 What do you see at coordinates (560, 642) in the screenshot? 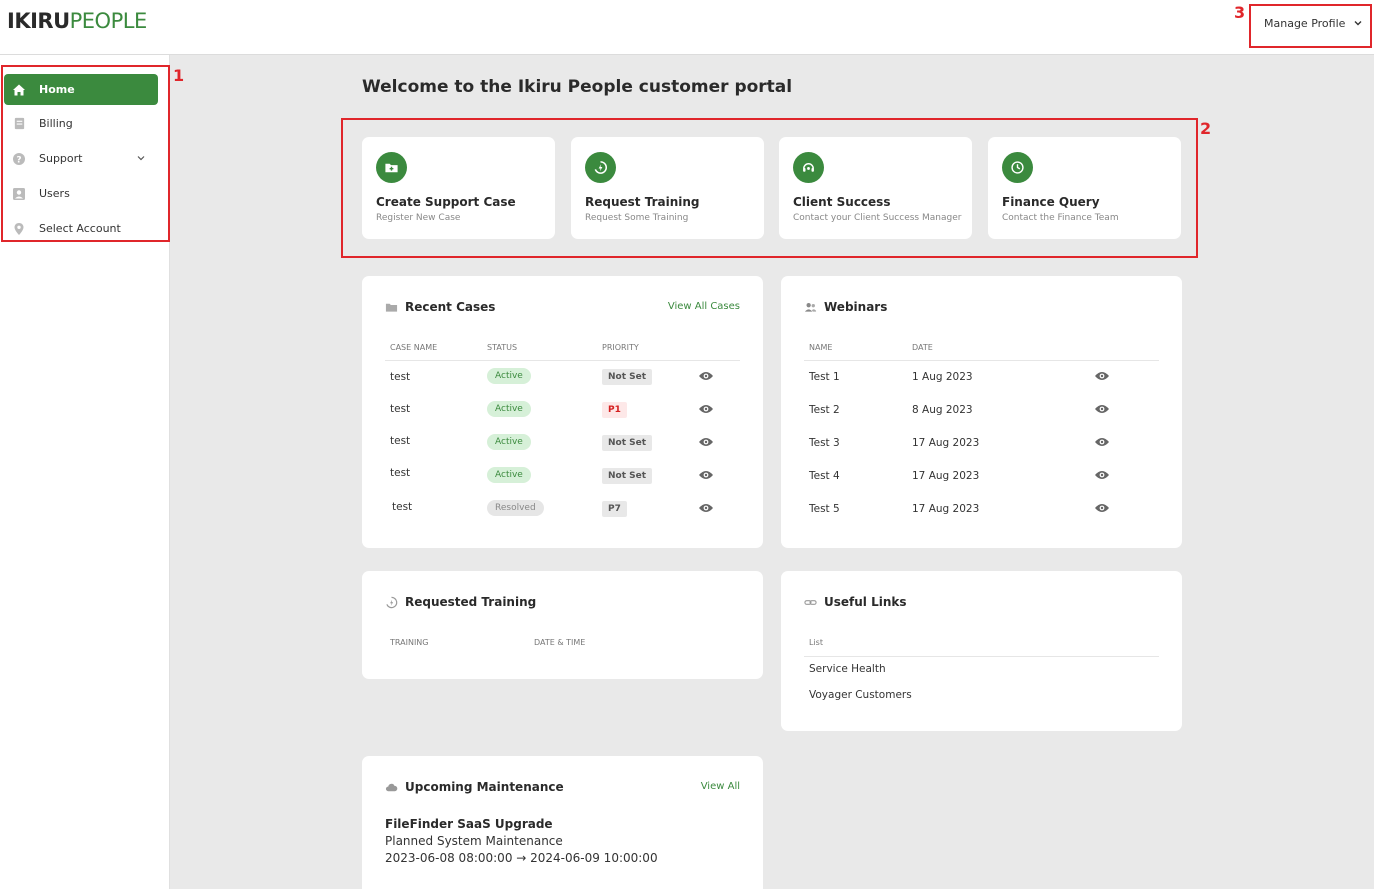
I see `column-header-date-time: DATE & TIME` at bounding box center [560, 642].